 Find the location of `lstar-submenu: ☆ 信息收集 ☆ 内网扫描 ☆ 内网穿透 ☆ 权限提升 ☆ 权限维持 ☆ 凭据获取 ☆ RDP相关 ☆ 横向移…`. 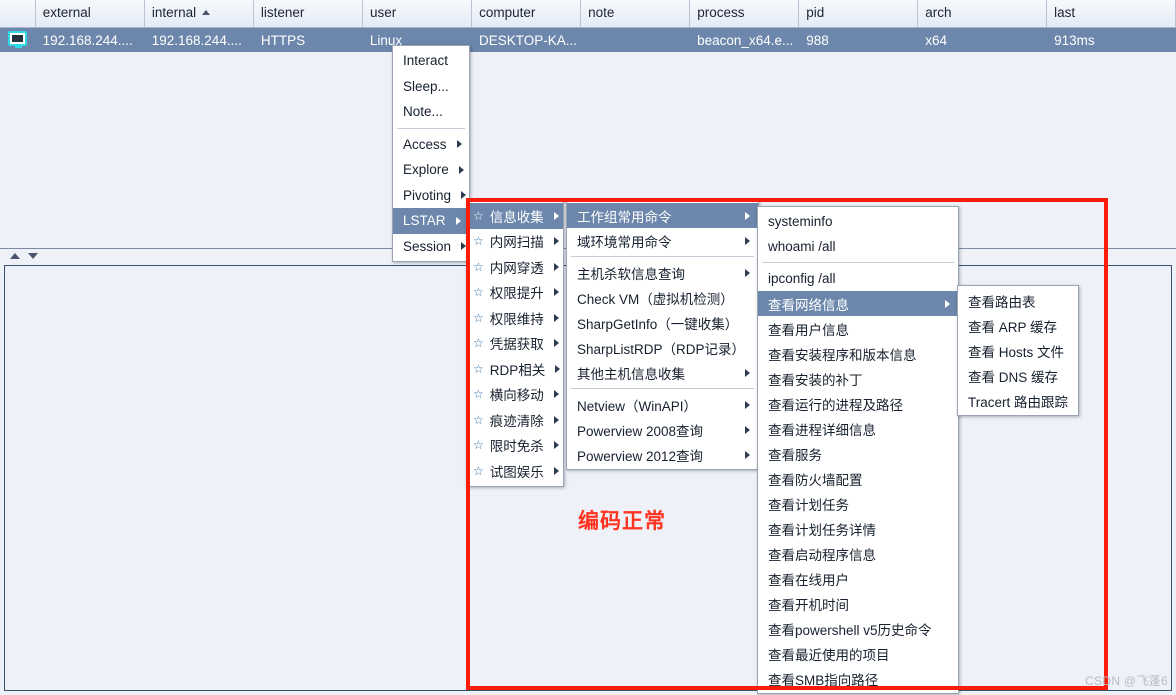

lstar-submenu: ☆ 信息收集 ☆ 内网扫描 ☆ 内网穿透 ☆ 权限提升 ☆ 权限维持 ☆ 凭据获取 ☆ RDP相关 ☆ 横向移… is located at coordinates (515, 343).